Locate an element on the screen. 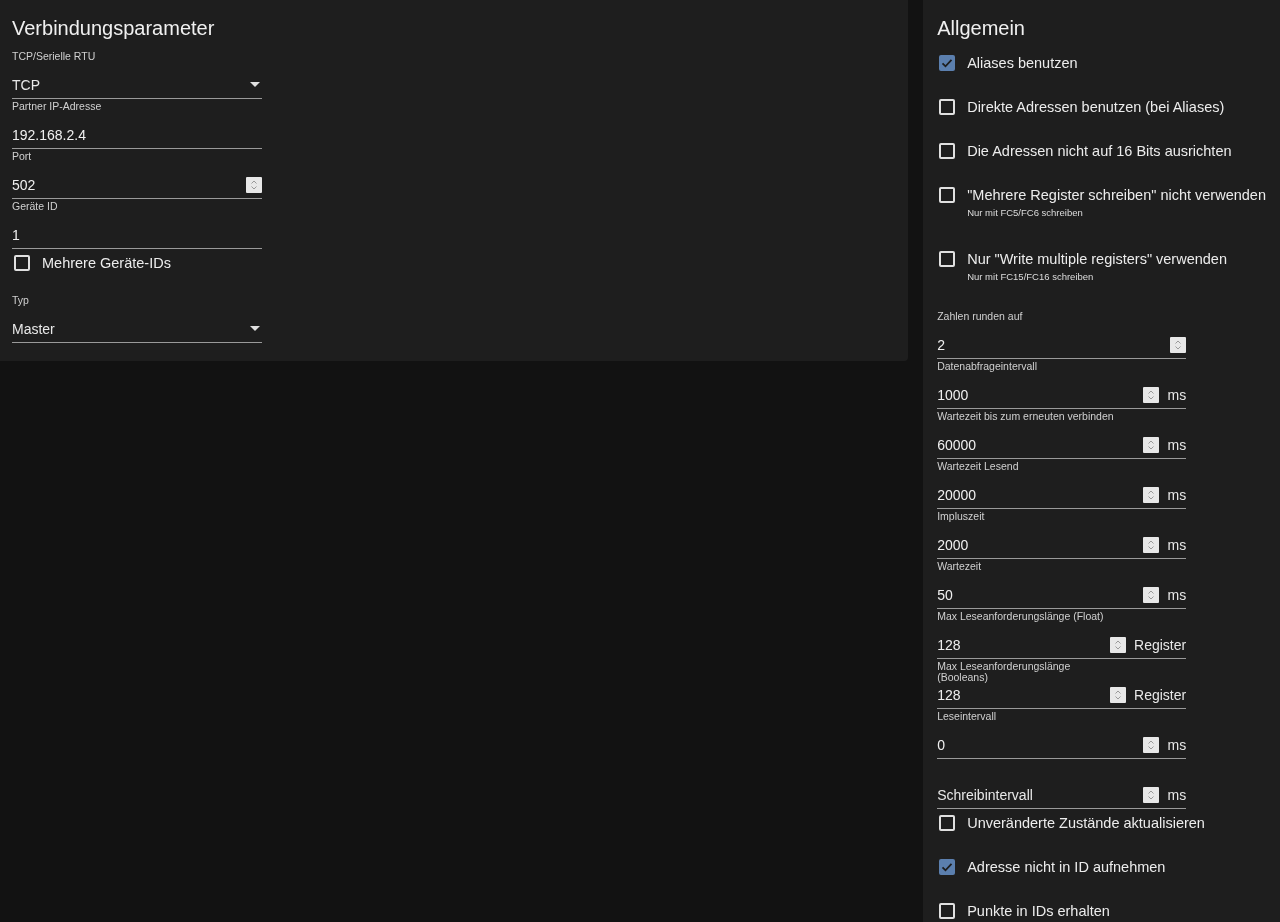  field-label: Datenabfrageintervall is located at coordinates (987, 366).